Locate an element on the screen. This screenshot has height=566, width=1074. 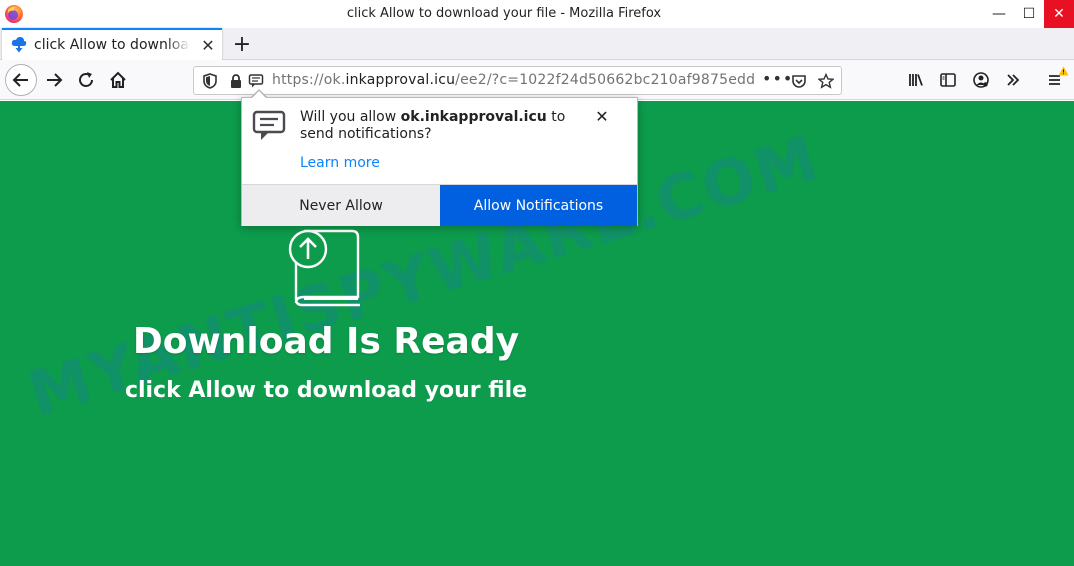
library-button is located at coordinates (916, 80).